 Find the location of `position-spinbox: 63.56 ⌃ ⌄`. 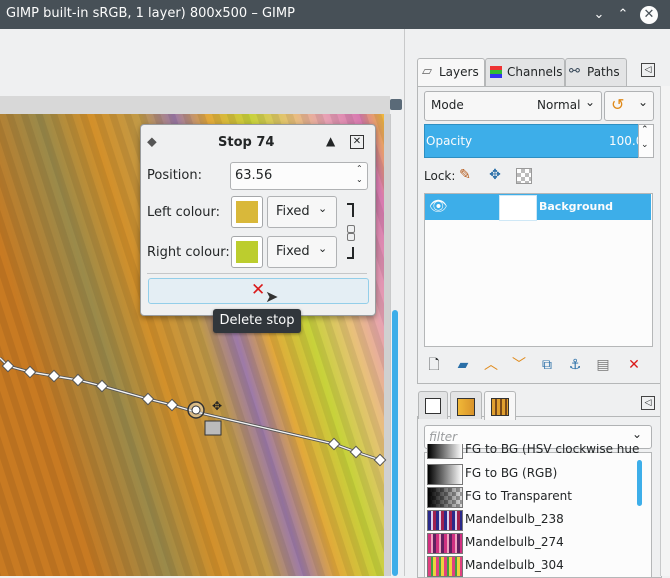

position-spinbox: 63.56 ⌃ ⌄ is located at coordinates (299, 176).